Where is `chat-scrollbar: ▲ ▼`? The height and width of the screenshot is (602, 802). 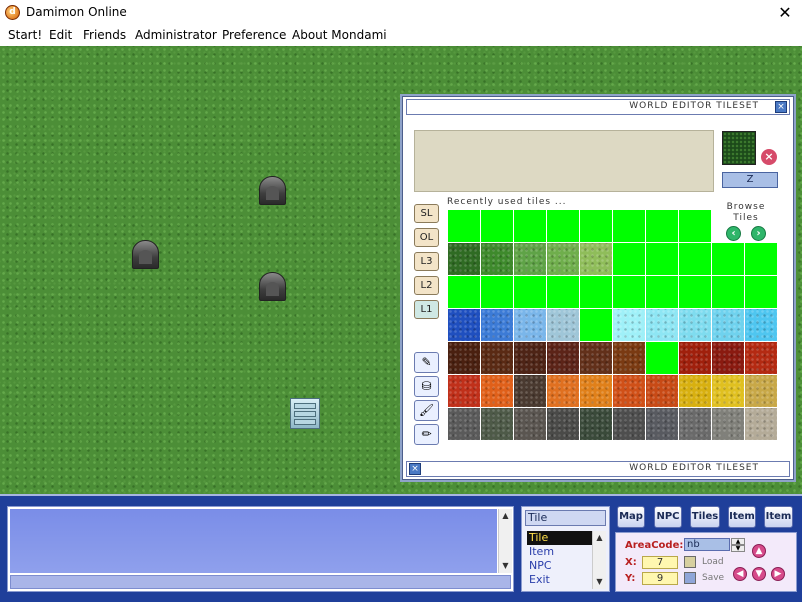 chat-scrollbar: ▲ ▼ is located at coordinates (505, 541).